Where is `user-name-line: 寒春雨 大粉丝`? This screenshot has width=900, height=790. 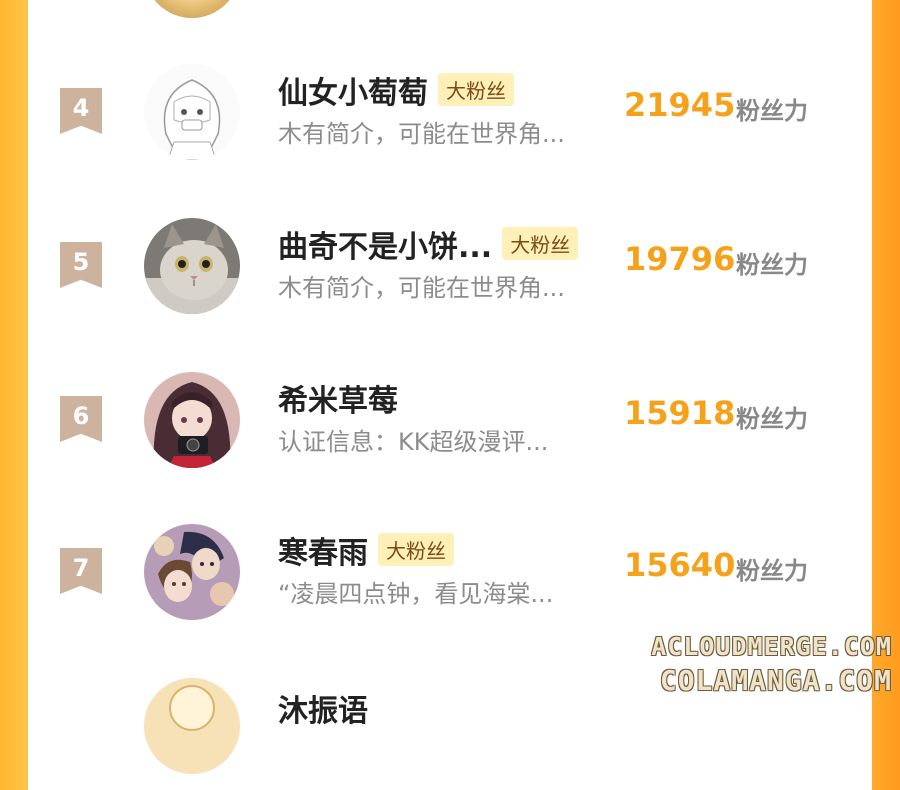
user-name-line: 寒春雨 大粉丝 is located at coordinates (366, 550).